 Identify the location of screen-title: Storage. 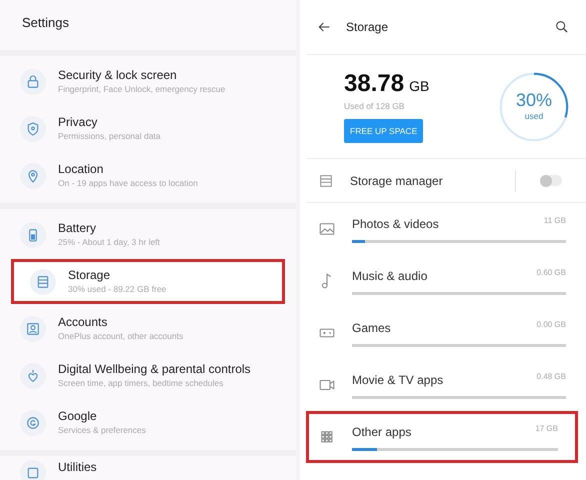
(368, 27).